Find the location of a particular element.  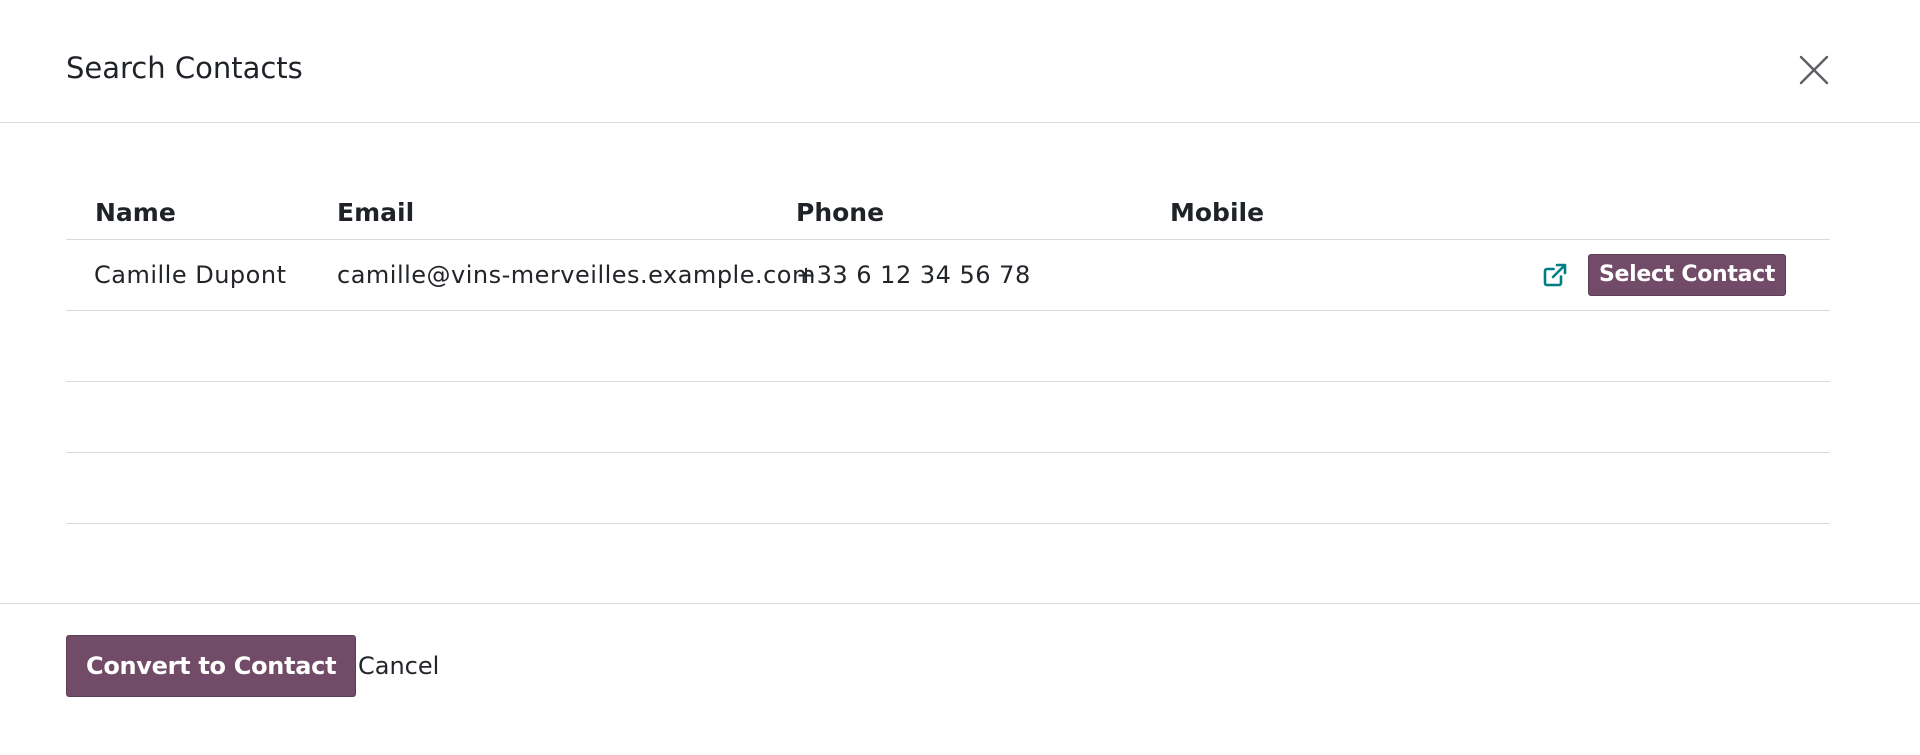

contact-actions-cell: Select Contact is located at coordinates (1590, 275).